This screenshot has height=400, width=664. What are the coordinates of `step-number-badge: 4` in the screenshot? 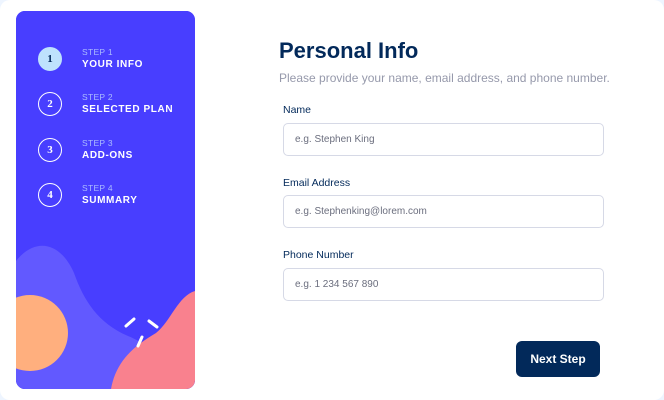 It's located at (50, 195).